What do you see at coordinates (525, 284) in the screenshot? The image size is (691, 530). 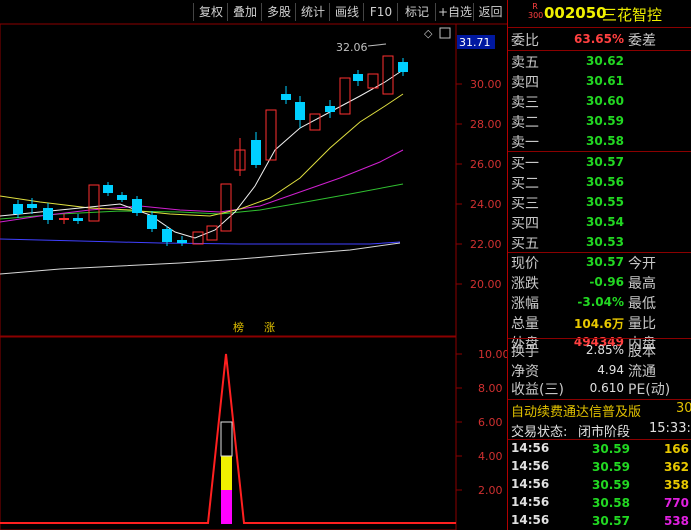 I see `stat-change-label: 涨跌` at bounding box center [525, 284].